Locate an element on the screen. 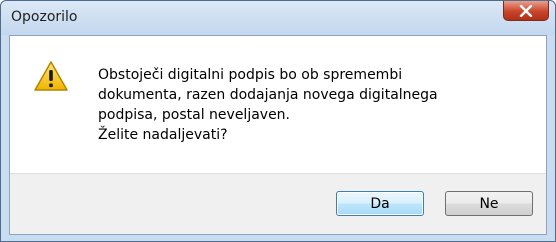 This screenshot has width=556, height=242. message-line: podpisa, postal neveljaven. is located at coordinates (194, 115).